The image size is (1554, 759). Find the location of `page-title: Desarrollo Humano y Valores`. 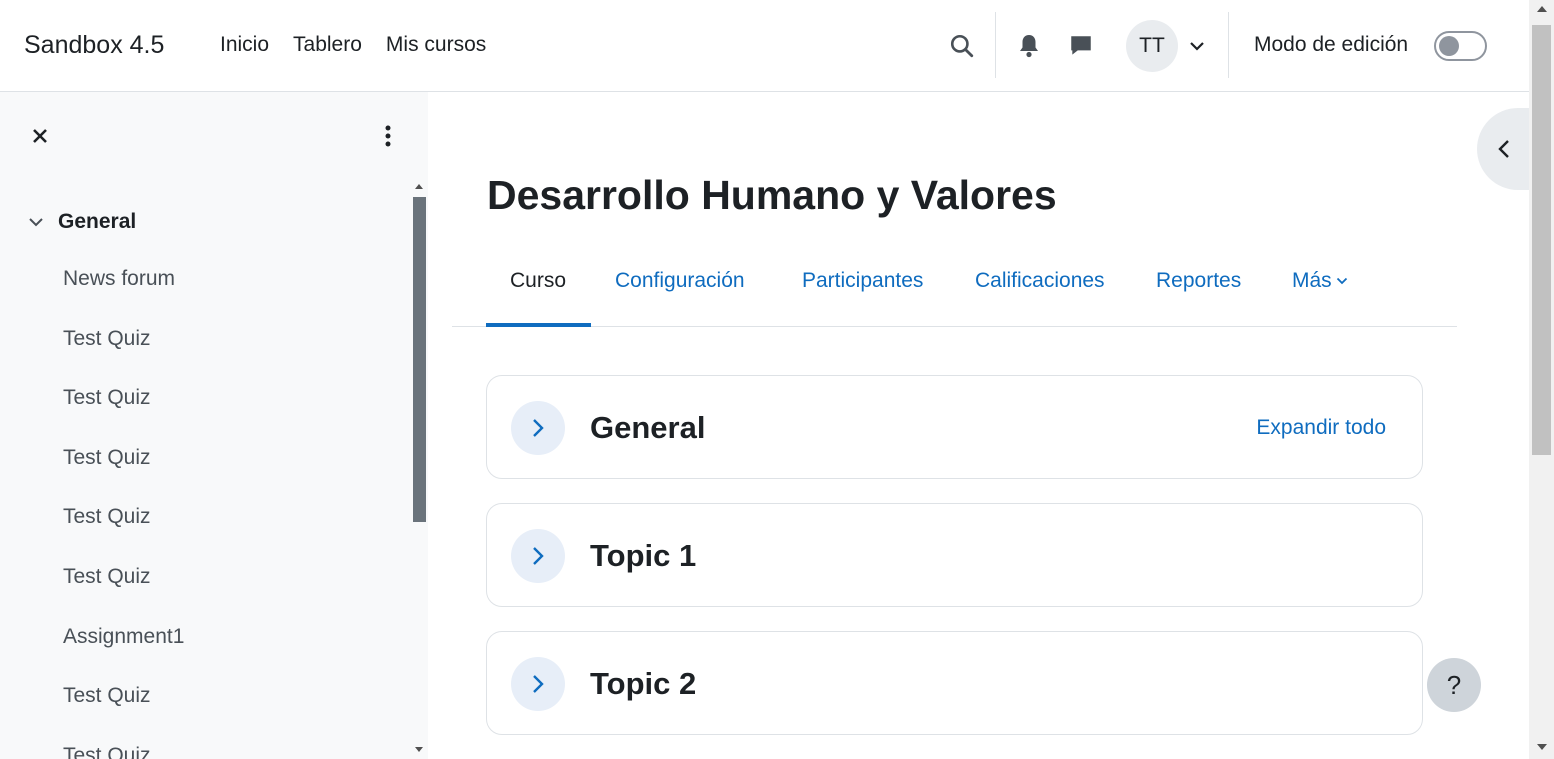

page-title: Desarrollo Humano y Valores is located at coordinates (772, 195).